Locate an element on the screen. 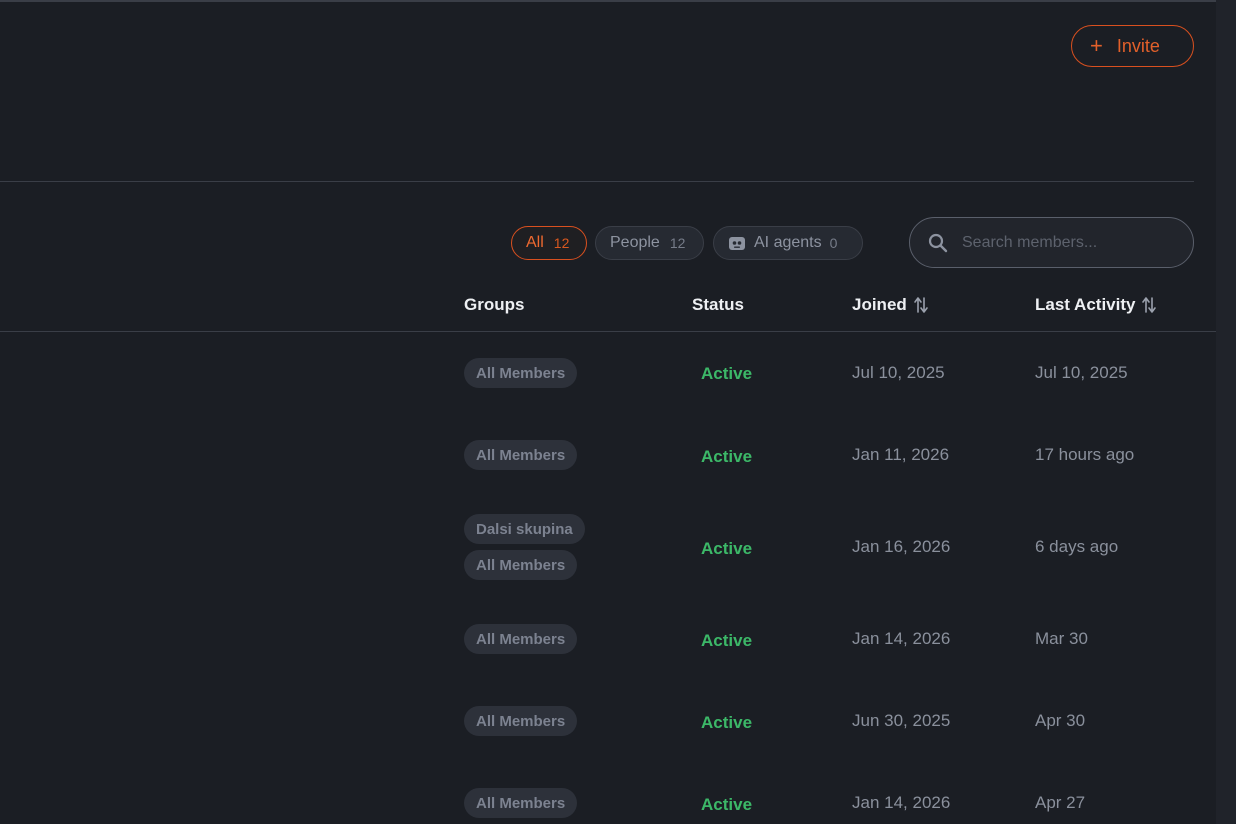  group-badge: Dalsi skupina is located at coordinates (524, 529).